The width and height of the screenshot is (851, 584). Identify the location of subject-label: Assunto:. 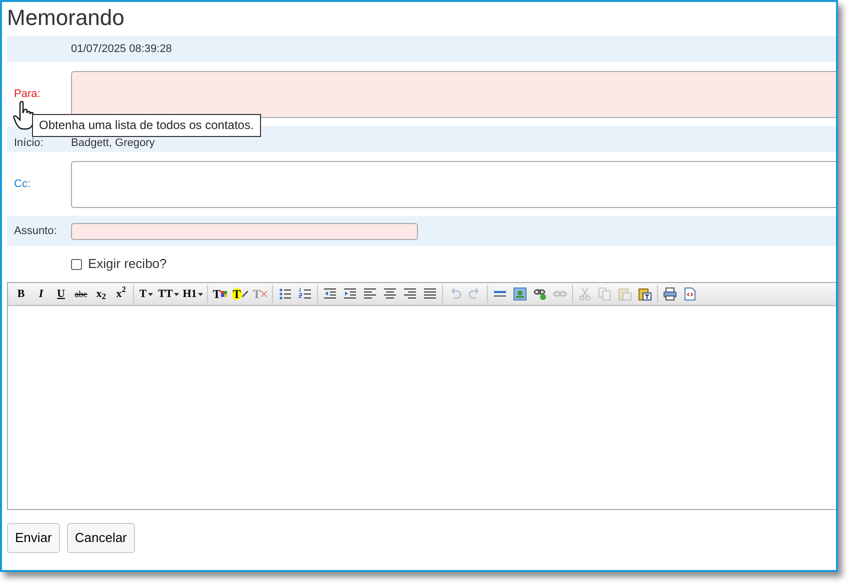
(35, 231).